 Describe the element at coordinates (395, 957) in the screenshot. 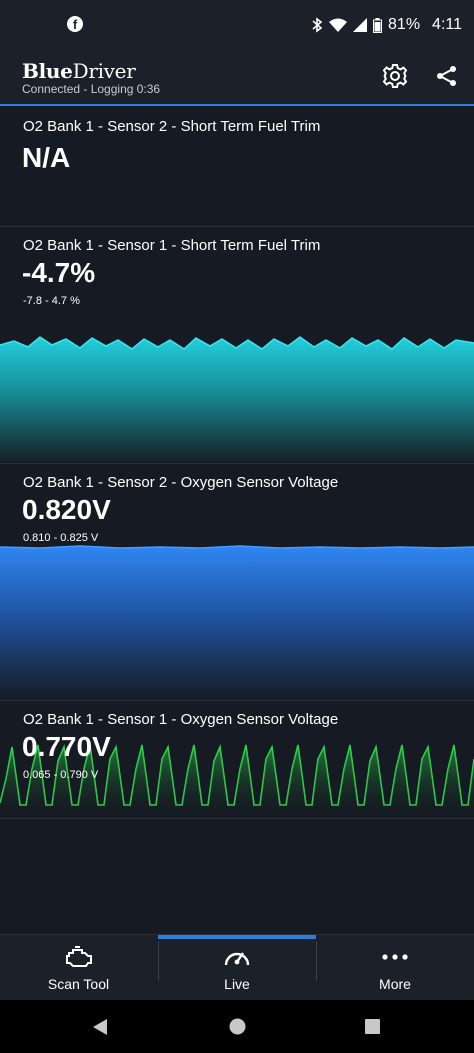

I see `more-dots-icon` at that location.